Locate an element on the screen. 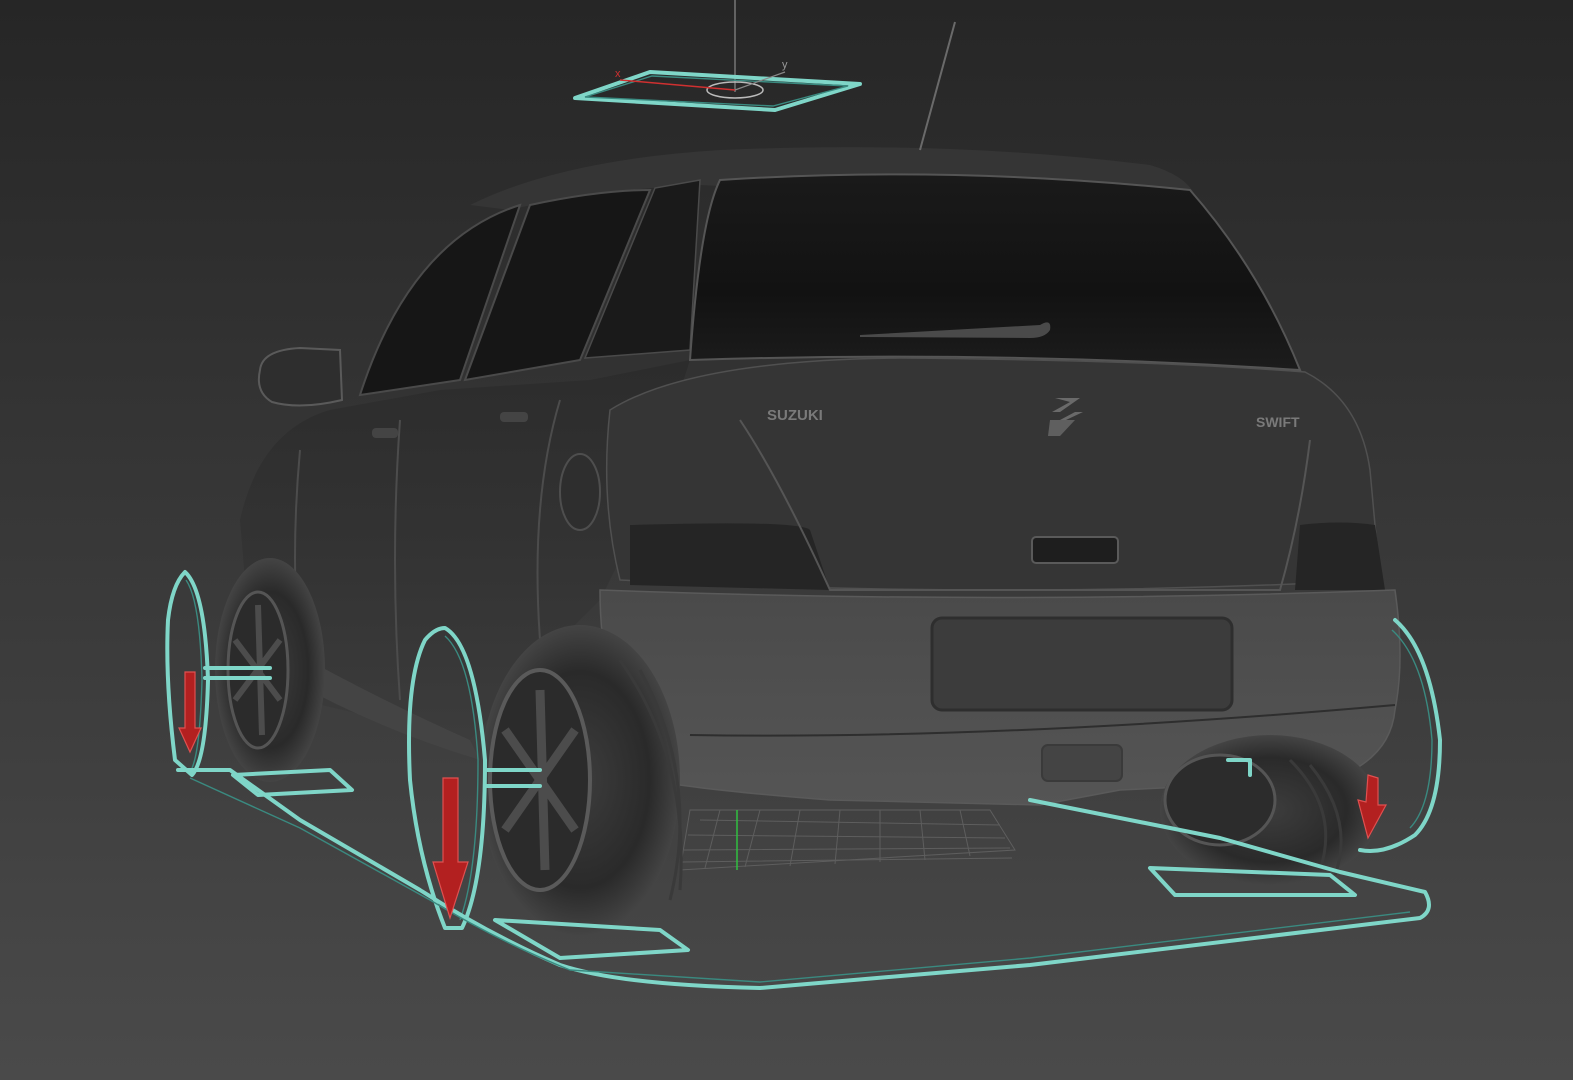 The height and width of the screenshot is (1080, 1573). badge-swift-text: SWIFT is located at coordinates (1278, 422).